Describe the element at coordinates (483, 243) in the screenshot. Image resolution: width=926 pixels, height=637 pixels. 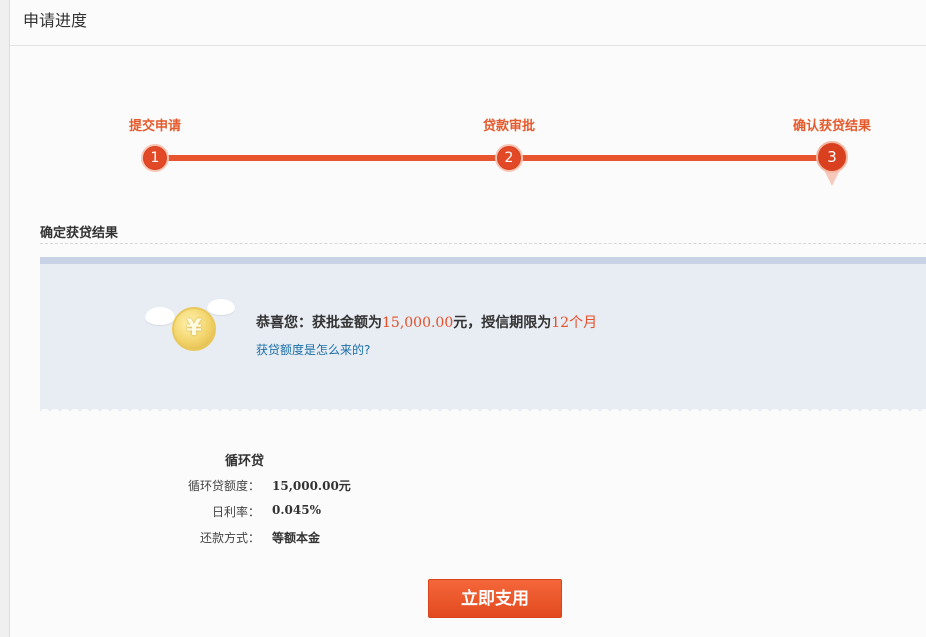
I see `section-divider` at that location.